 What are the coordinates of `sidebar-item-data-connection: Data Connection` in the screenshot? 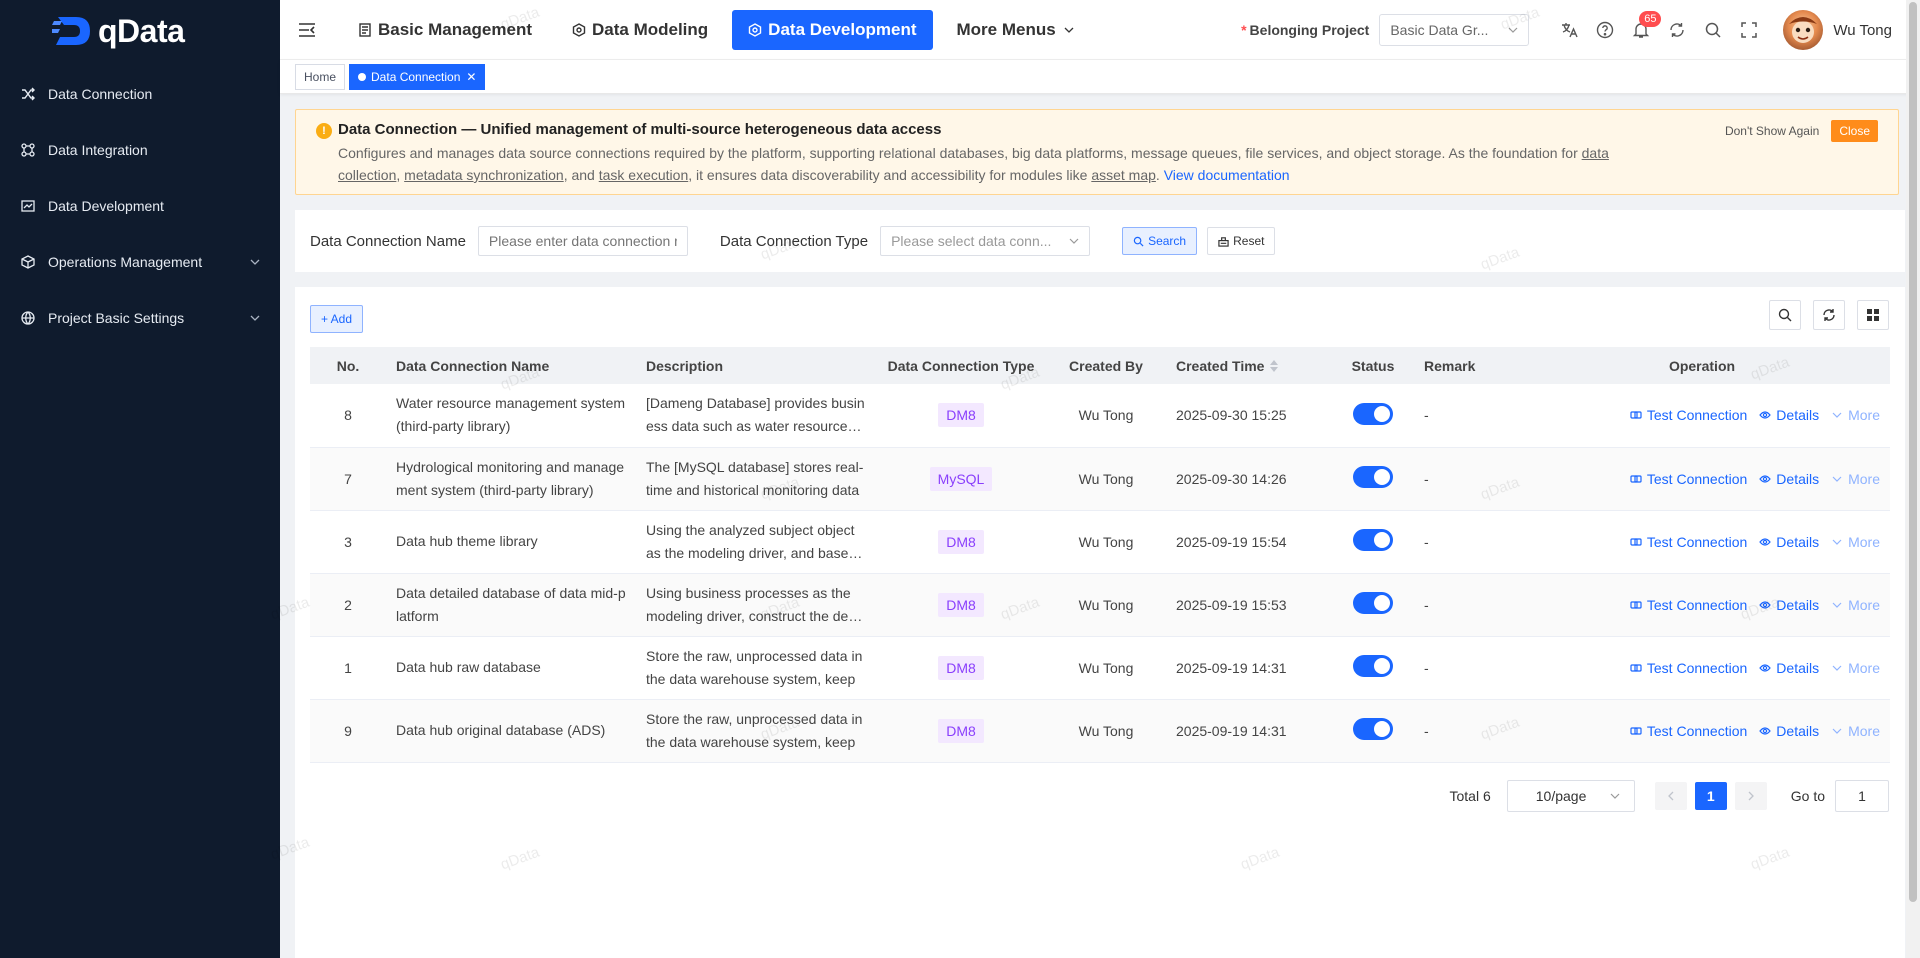 It's located at (140, 94).